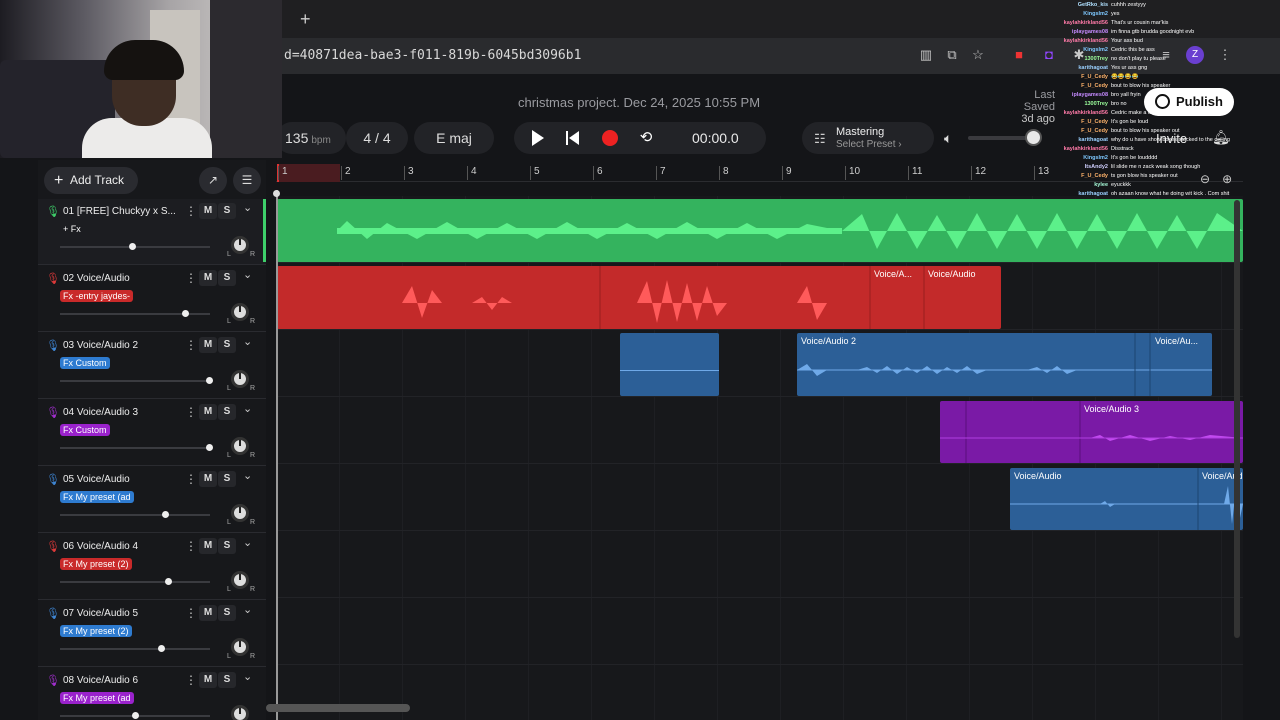  I want to click on playhead-handle, so click(276, 193).